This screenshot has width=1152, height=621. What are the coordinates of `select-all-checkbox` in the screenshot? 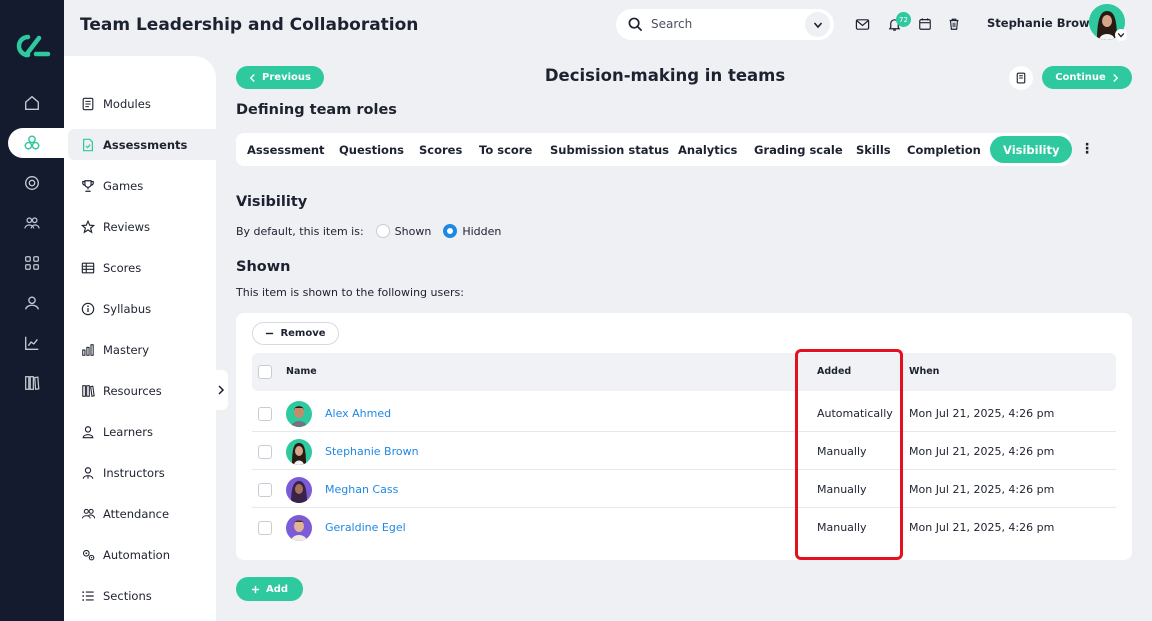 It's located at (265, 372).